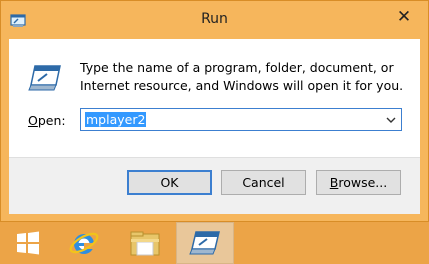 The width and height of the screenshot is (429, 264). I want to click on internet-explorer-icon, so click(84, 243).